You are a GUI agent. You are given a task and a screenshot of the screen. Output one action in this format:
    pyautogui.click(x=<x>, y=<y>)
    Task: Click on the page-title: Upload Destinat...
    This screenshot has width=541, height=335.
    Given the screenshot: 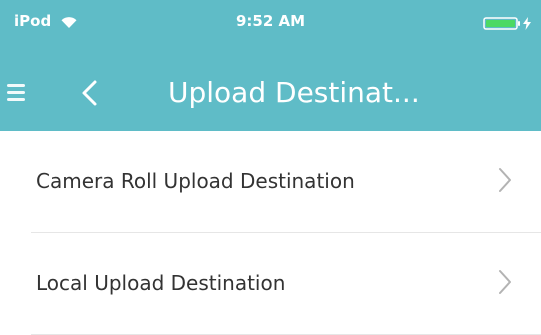 What is the action you would take?
    pyautogui.click(x=294, y=92)
    